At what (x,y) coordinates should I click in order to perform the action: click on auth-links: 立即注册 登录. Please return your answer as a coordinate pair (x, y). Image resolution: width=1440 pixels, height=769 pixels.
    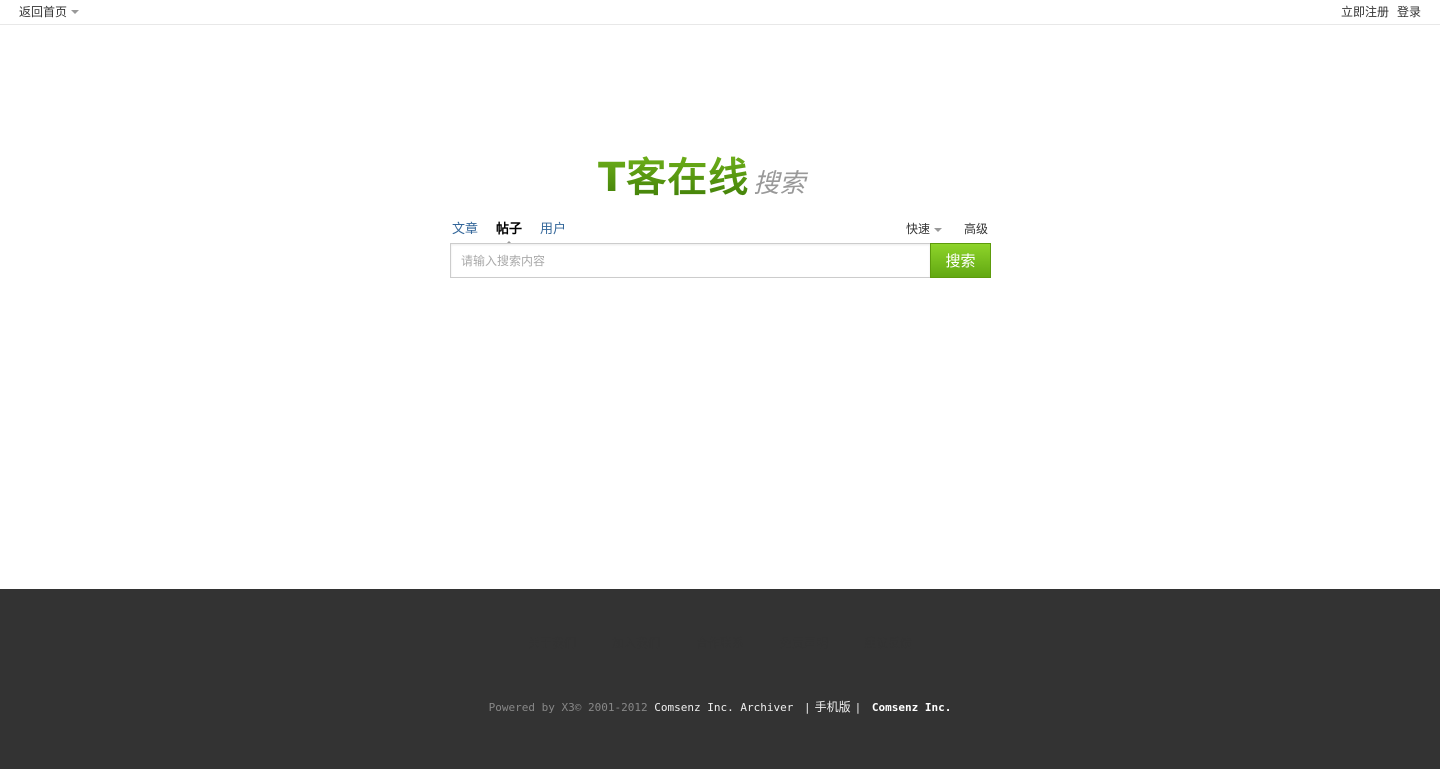
    Looking at the image, I should click on (1381, 12).